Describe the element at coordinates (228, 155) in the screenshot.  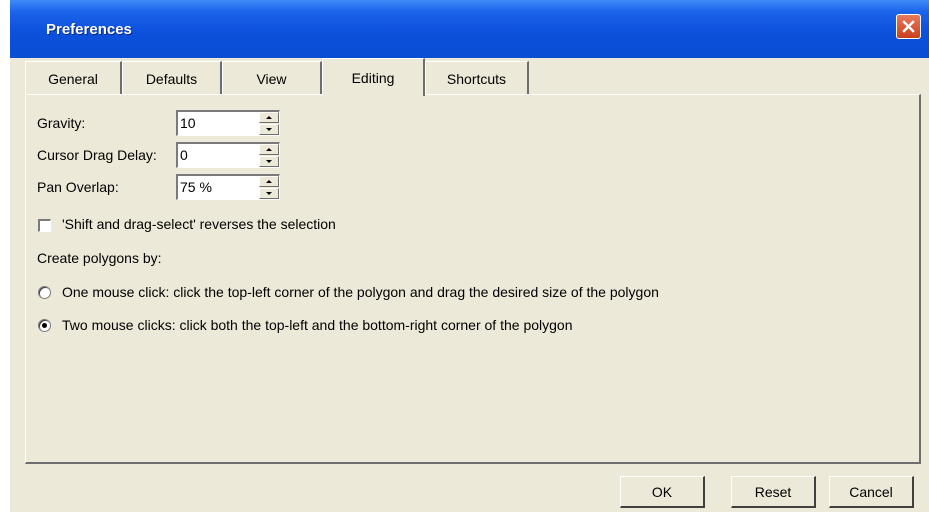
I see `cursor-drag-delay-spinner: 0` at that location.